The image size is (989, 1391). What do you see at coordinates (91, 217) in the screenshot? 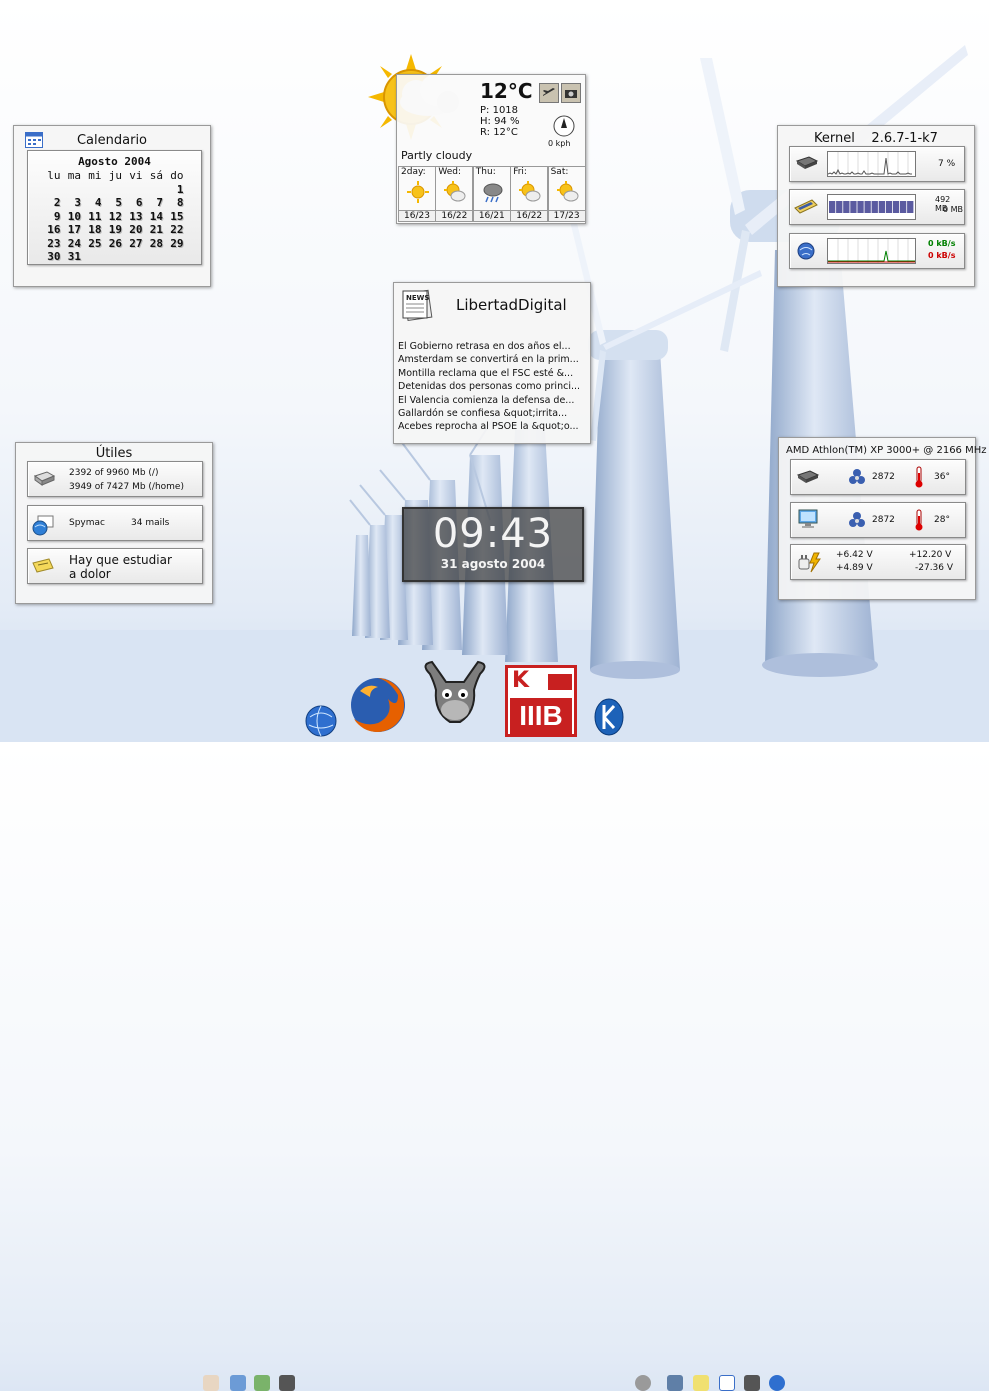
I see `calendar-day: 11` at bounding box center [91, 217].